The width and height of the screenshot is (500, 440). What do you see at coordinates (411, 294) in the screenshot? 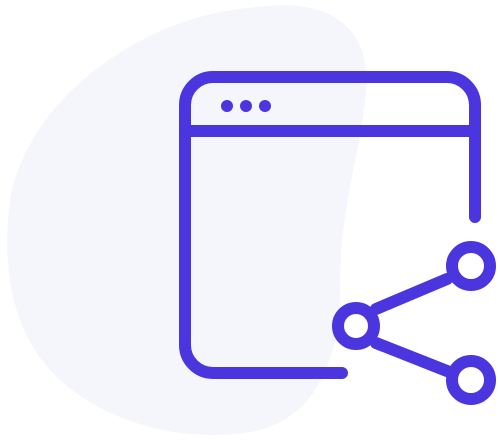
I see `share-link-top` at bounding box center [411, 294].